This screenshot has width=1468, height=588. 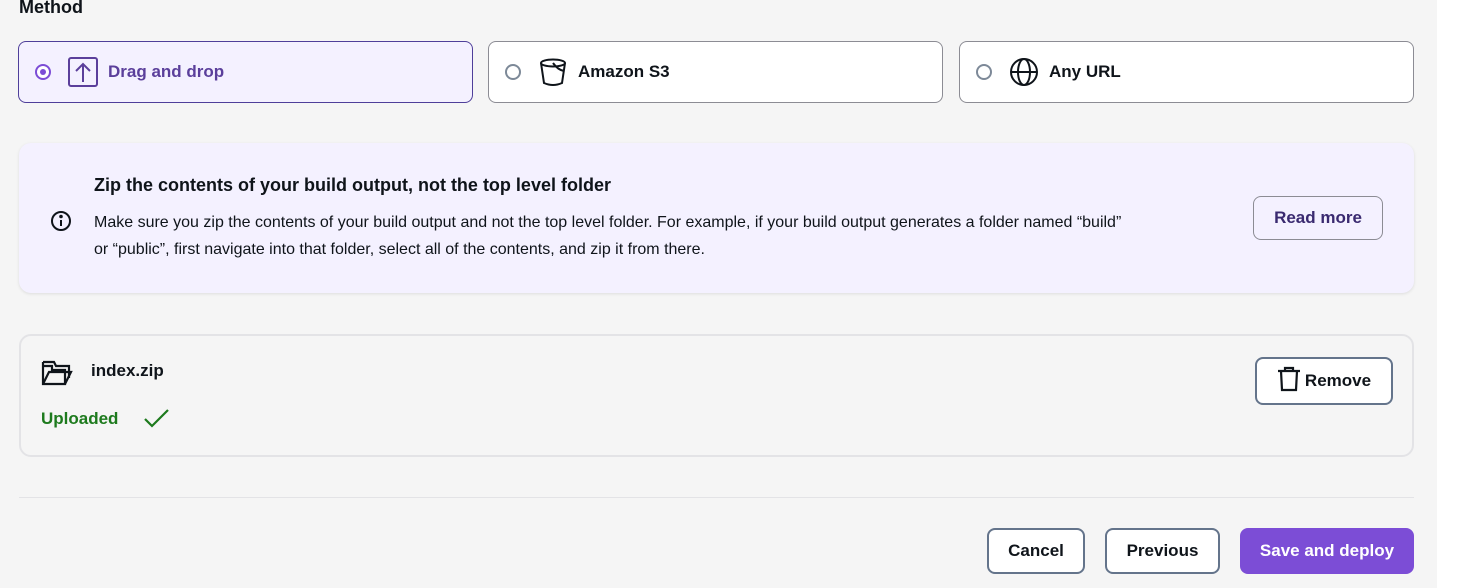 I want to click on method-option-drag-and-drop: Drag and drop, so click(x=245, y=72).